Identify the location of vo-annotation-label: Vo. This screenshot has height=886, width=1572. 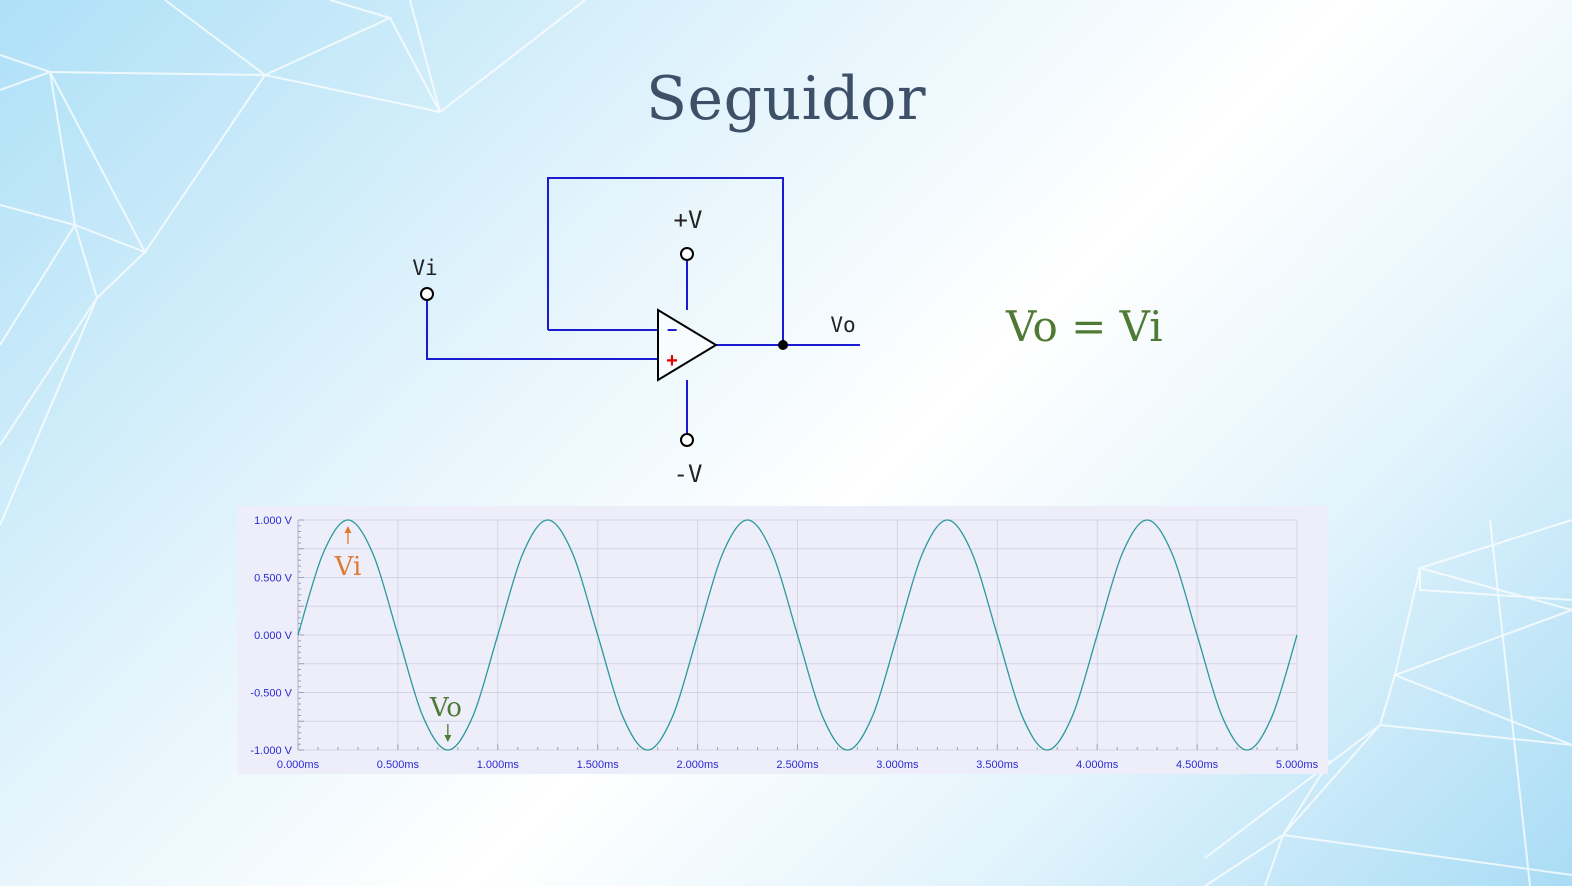
(445, 708).